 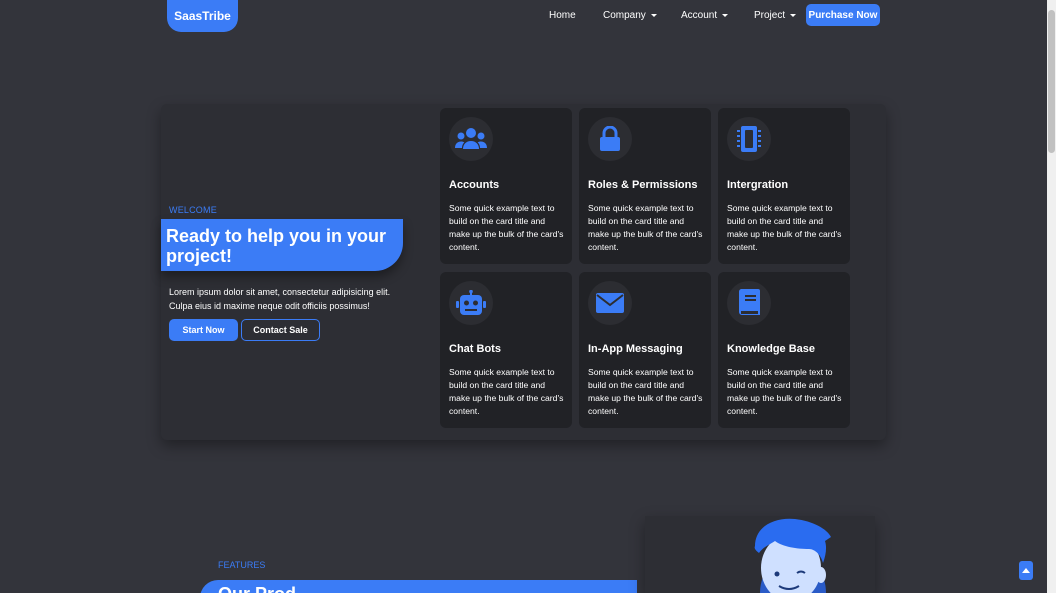 I want to click on nav-project: Project, so click(x=775, y=15).